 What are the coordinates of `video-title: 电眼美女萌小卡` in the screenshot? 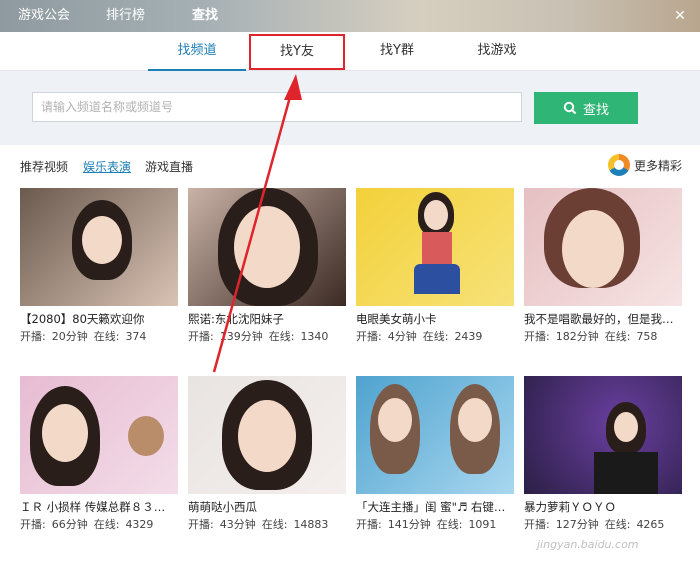 It's located at (396, 319).